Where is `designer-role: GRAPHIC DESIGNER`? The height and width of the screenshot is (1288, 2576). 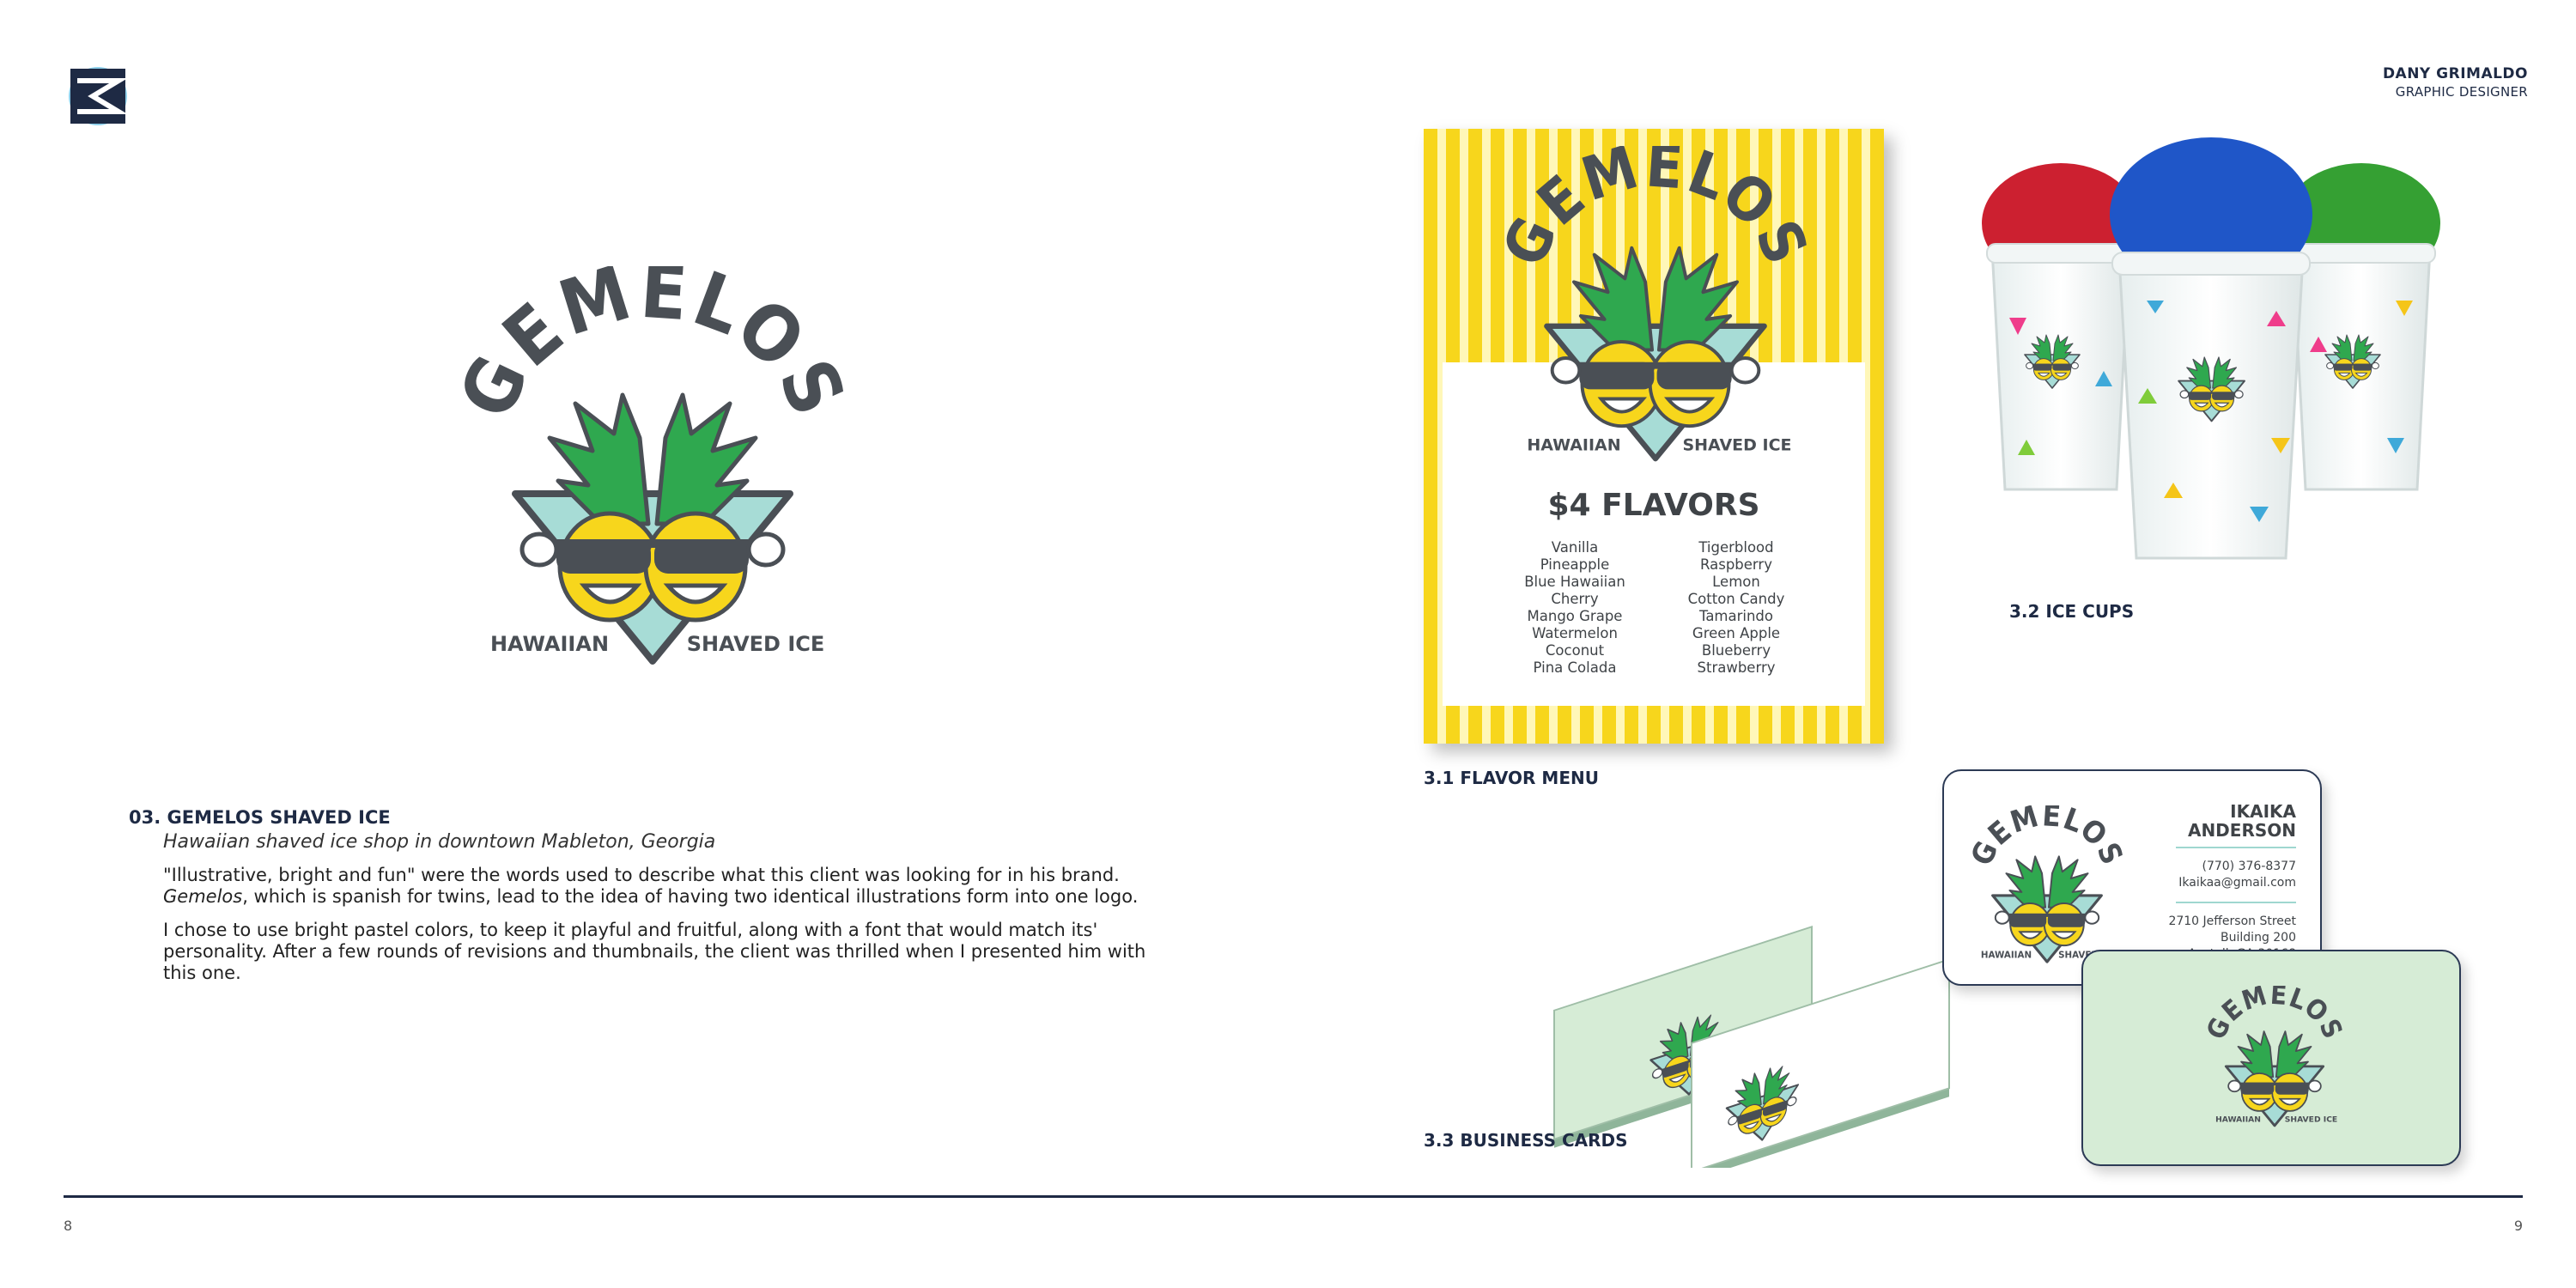 designer-role: GRAPHIC DESIGNER is located at coordinates (2462, 92).